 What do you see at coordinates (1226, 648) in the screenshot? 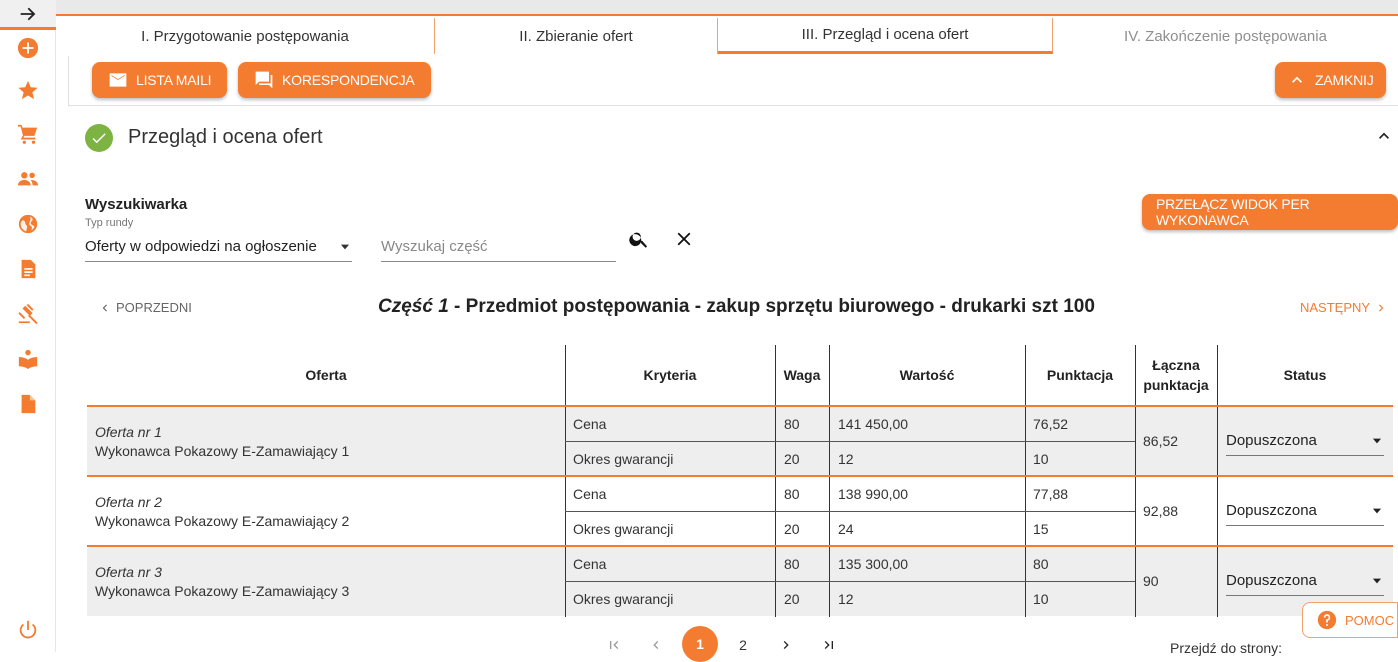
I see `goto-page-label: Przejdź do strony:` at bounding box center [1226, 648].